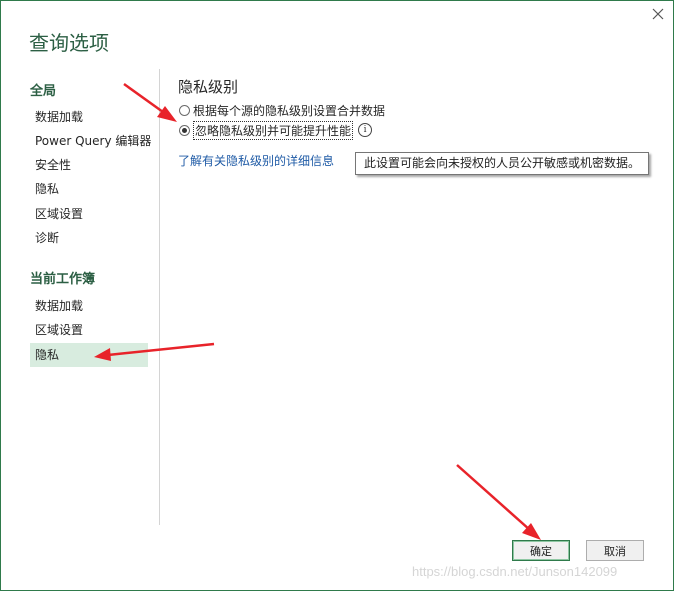 Image resolution: width=674 pixels, height=591 pixels. I want to click on privacy-levels-learn-more-link: 了解有关隐私级别的详细信息, so click(256, 160).